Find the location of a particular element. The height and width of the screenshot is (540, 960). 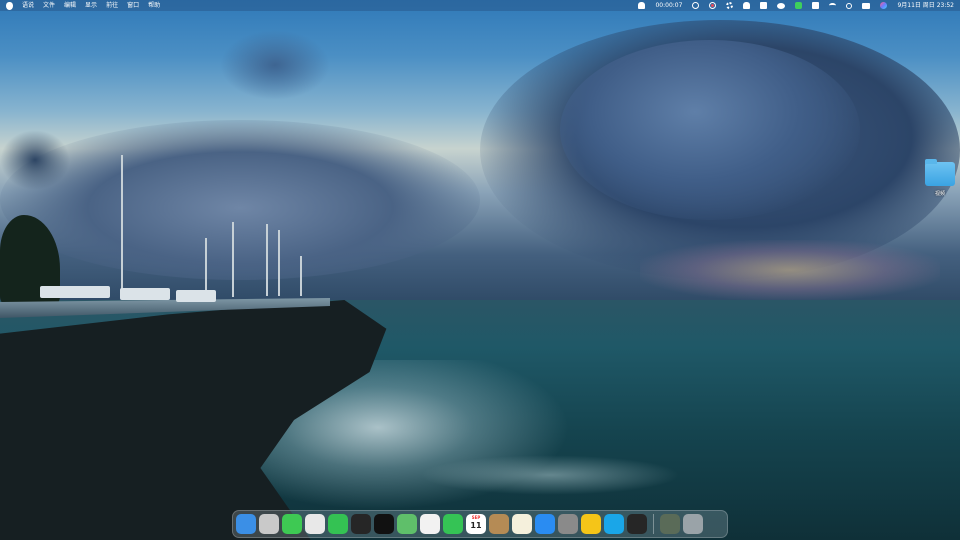

menu-clock: 9月11日 周日 23:52 is located at coordinates (925, 5).